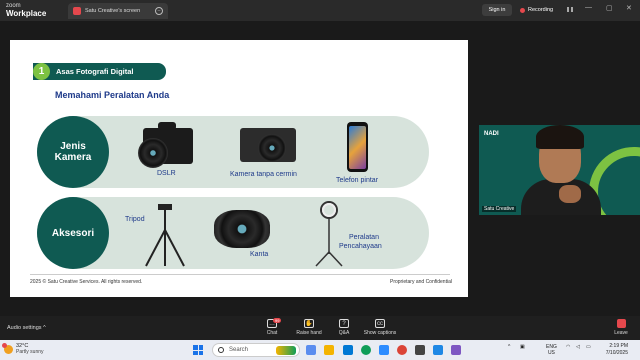 The width and height of the screenshot is (640, 360). I want to click on footer-divider, so click(240, 274).